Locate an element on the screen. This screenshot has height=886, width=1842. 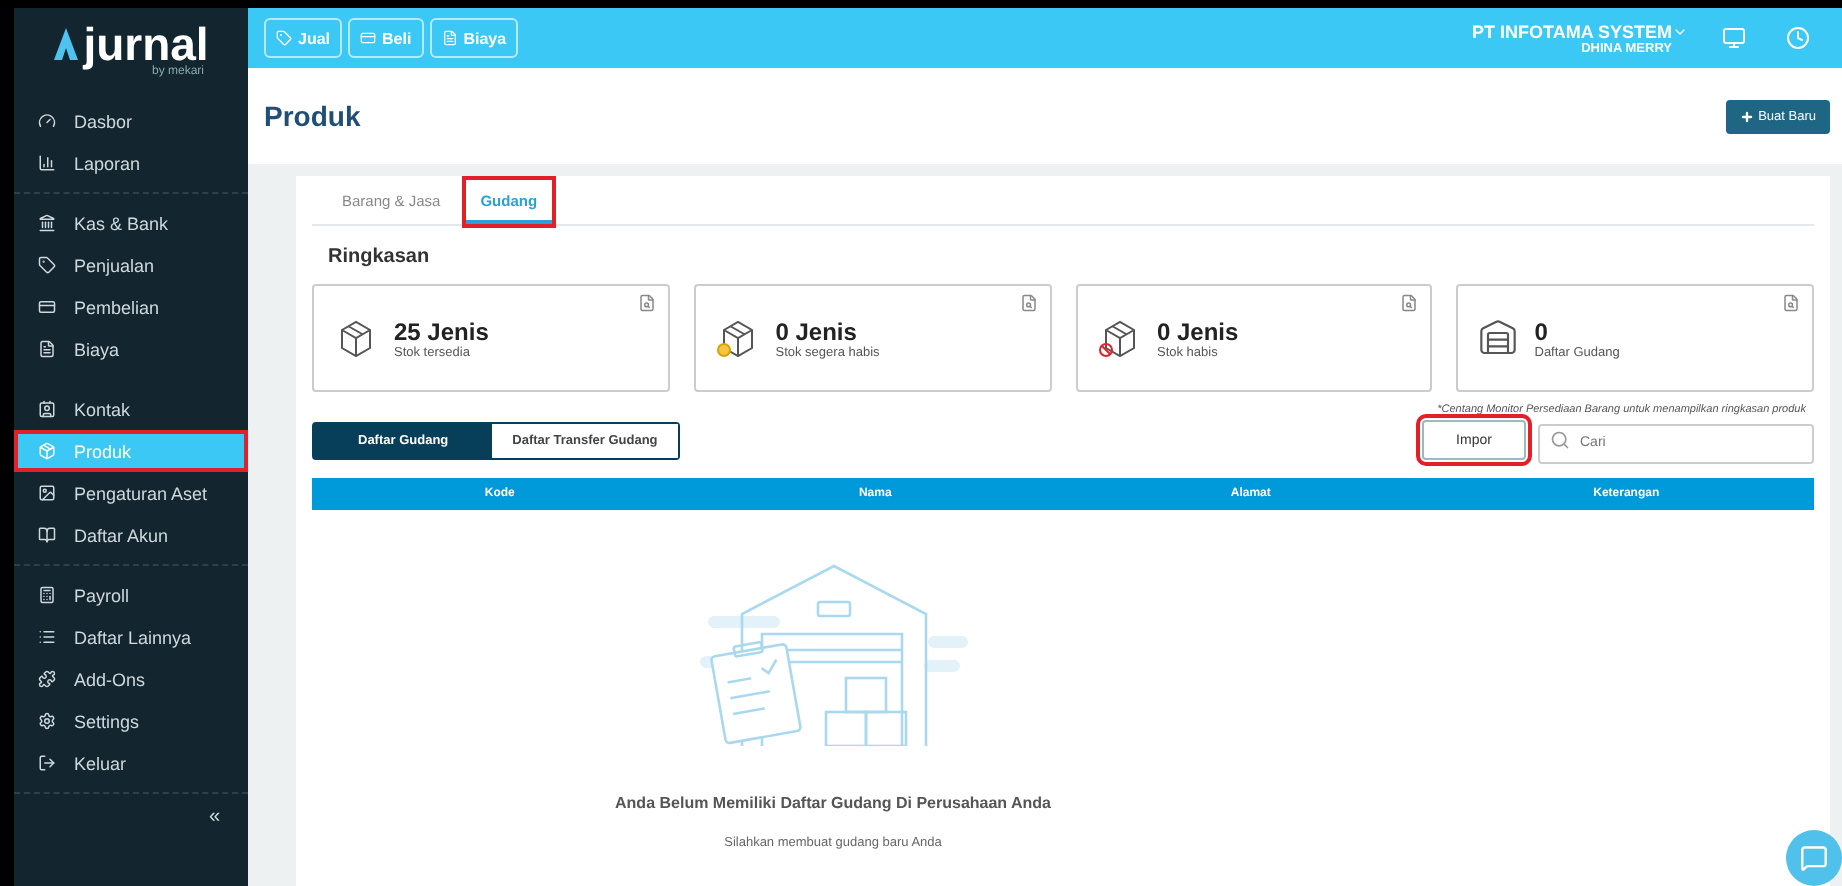
warehouse-icon is located at coordinates (1498, 338).